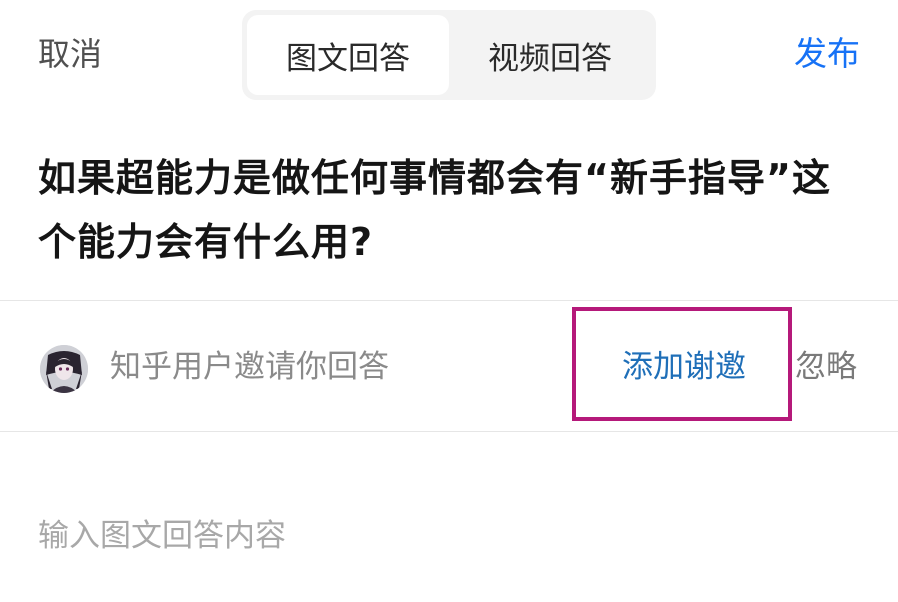  What do you see at coordinates (348, 55) in the screenshot?
I see `tab-image-text-answer: 图文回答` at bounding box center [348, 55].